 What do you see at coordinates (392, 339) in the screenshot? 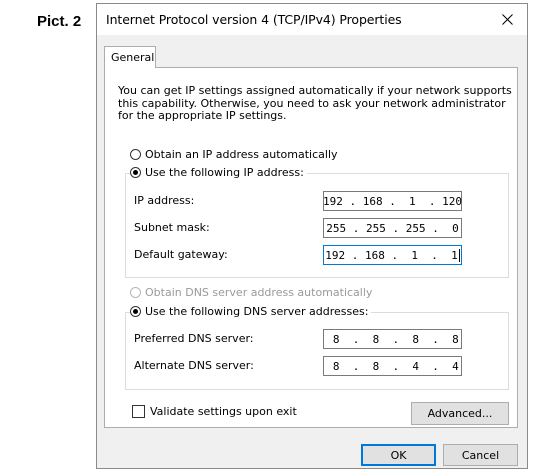
I see `preferred-dns-input: 8 . 8 . 8 . 8` at bounding box center [392, 339].